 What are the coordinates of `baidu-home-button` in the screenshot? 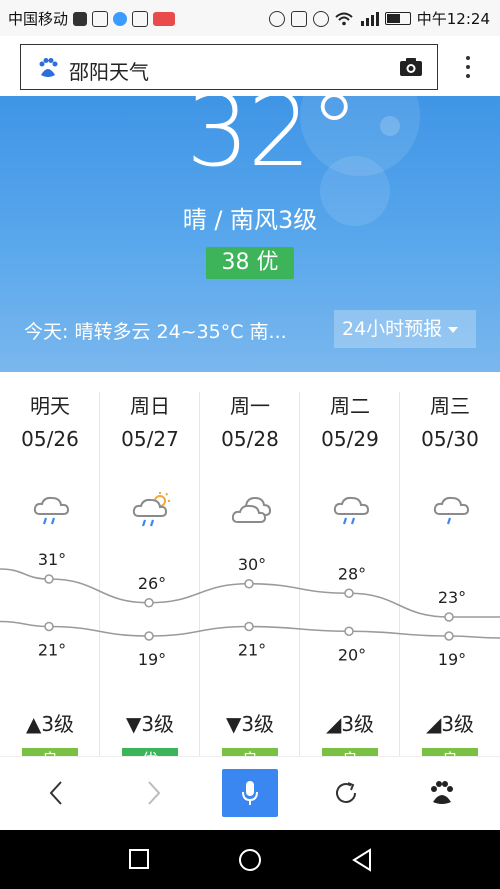 It's located at (442, 793).